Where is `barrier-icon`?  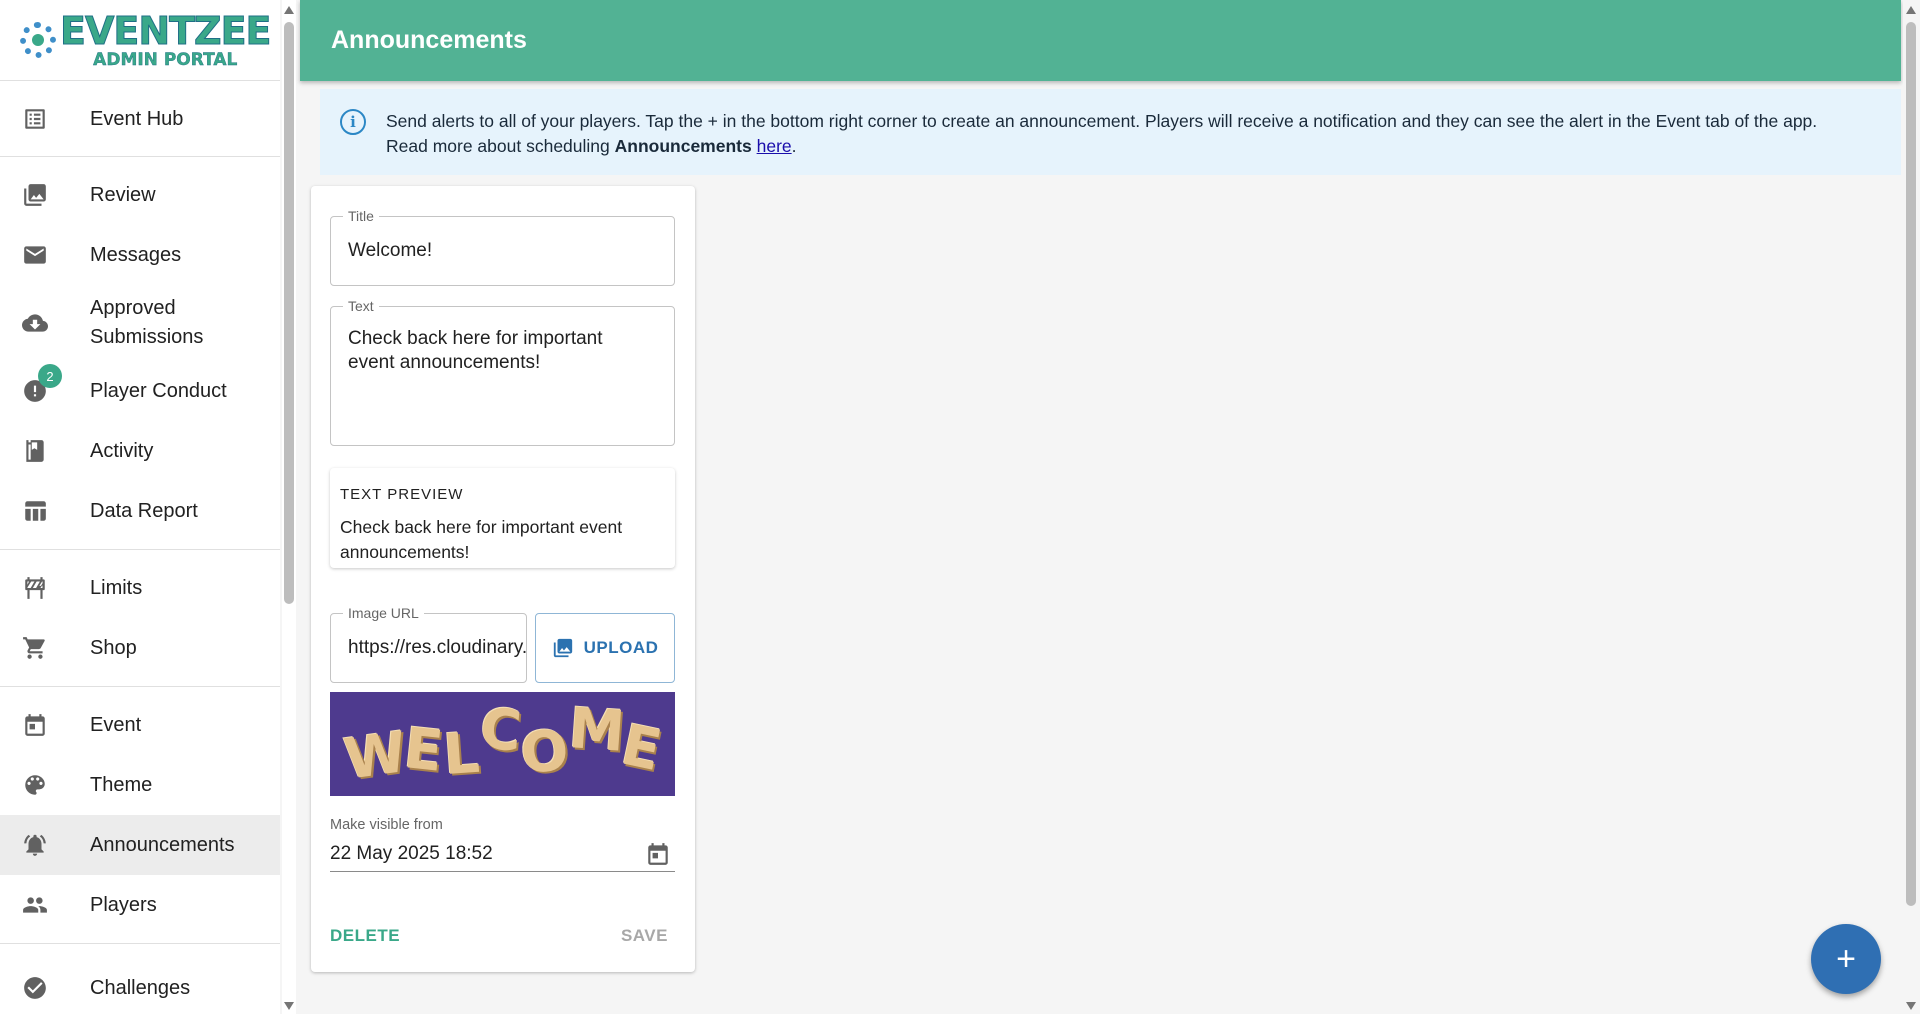 barrier-icon is located at coordinates (35, 588).